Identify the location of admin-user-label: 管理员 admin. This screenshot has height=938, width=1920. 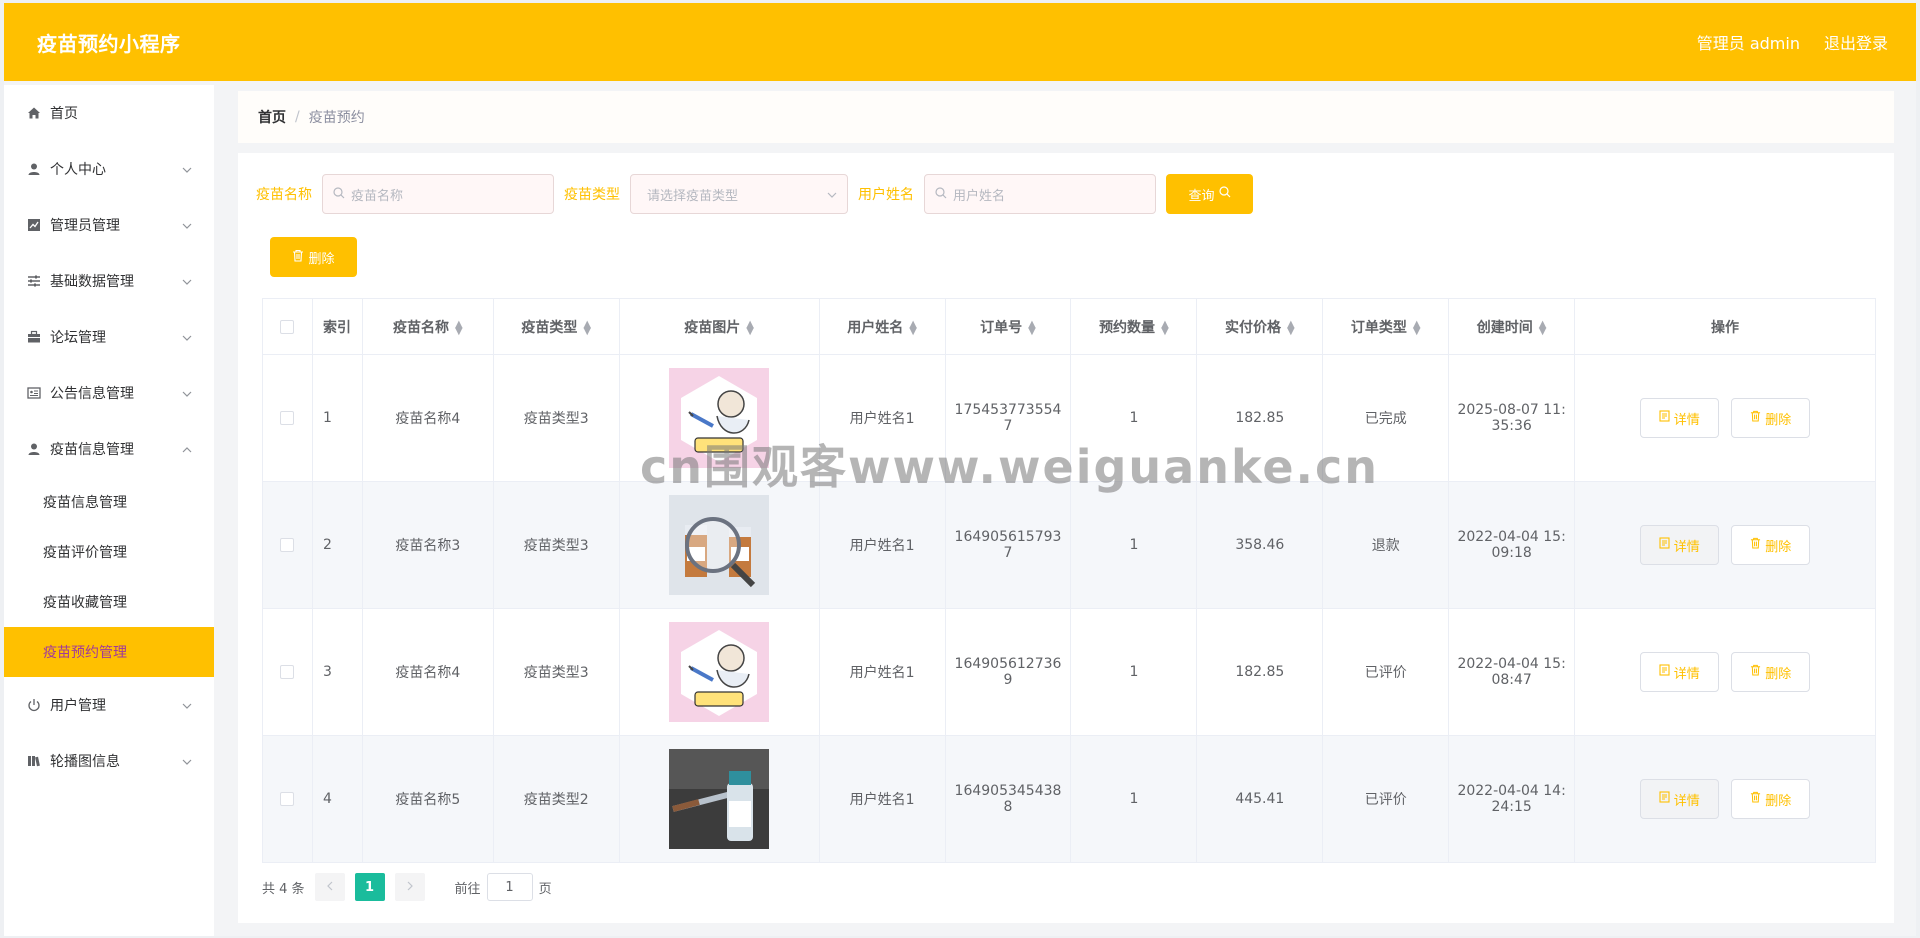
(1748, 42).